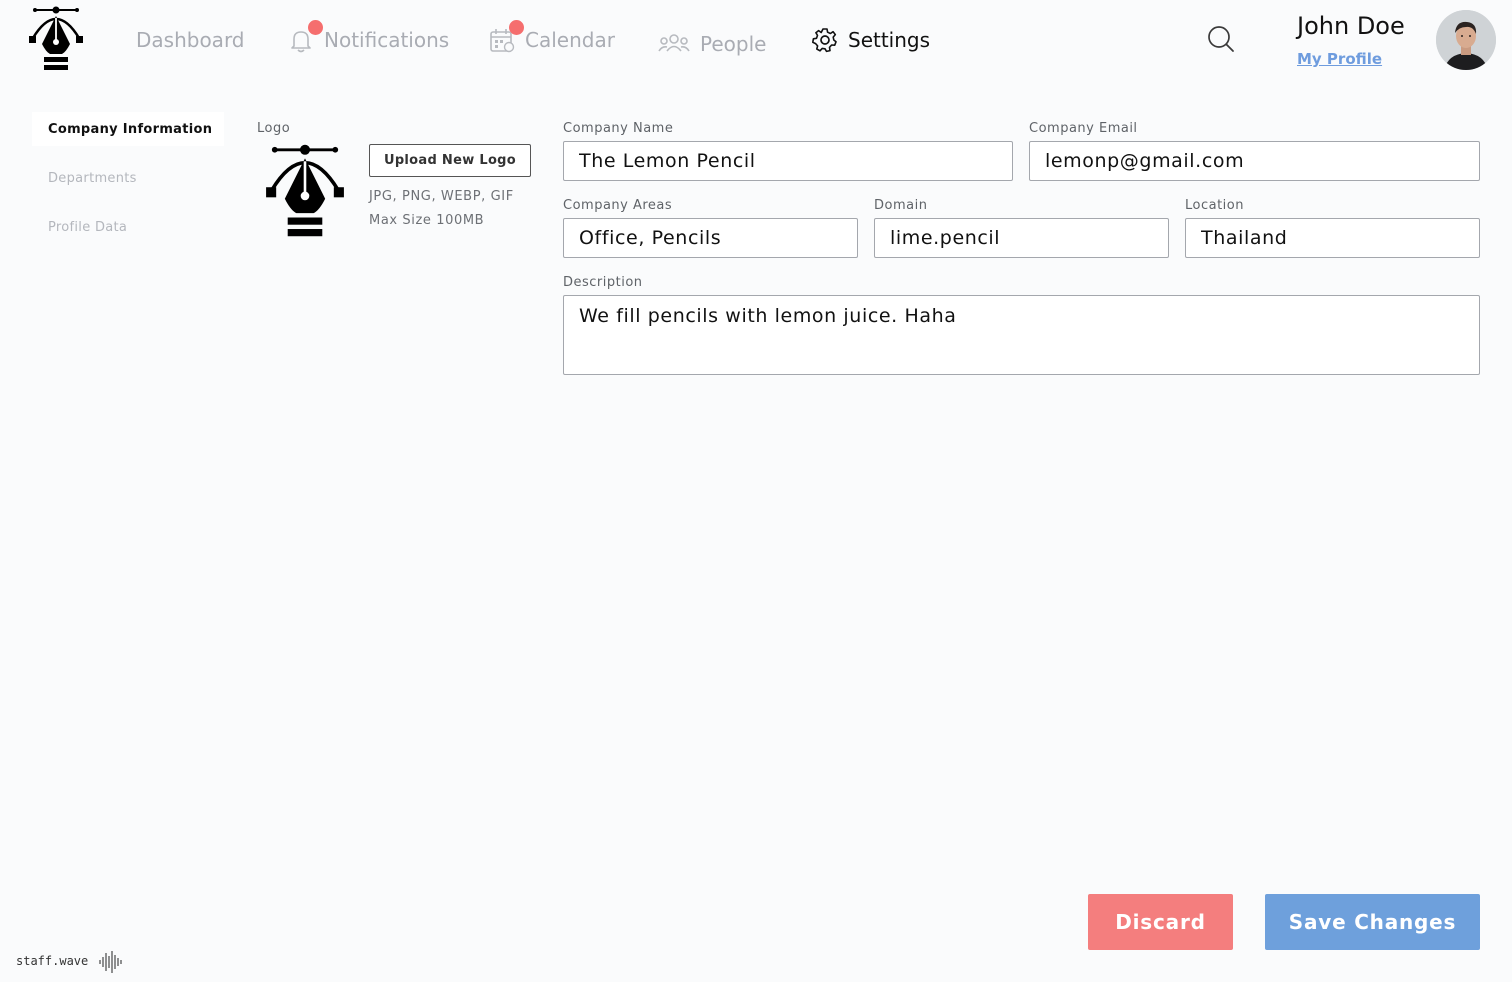 The image size is (1512, 982). Describe the element at coordinates (315, 27) in the screenshot. I see `notification-badge` at that location.